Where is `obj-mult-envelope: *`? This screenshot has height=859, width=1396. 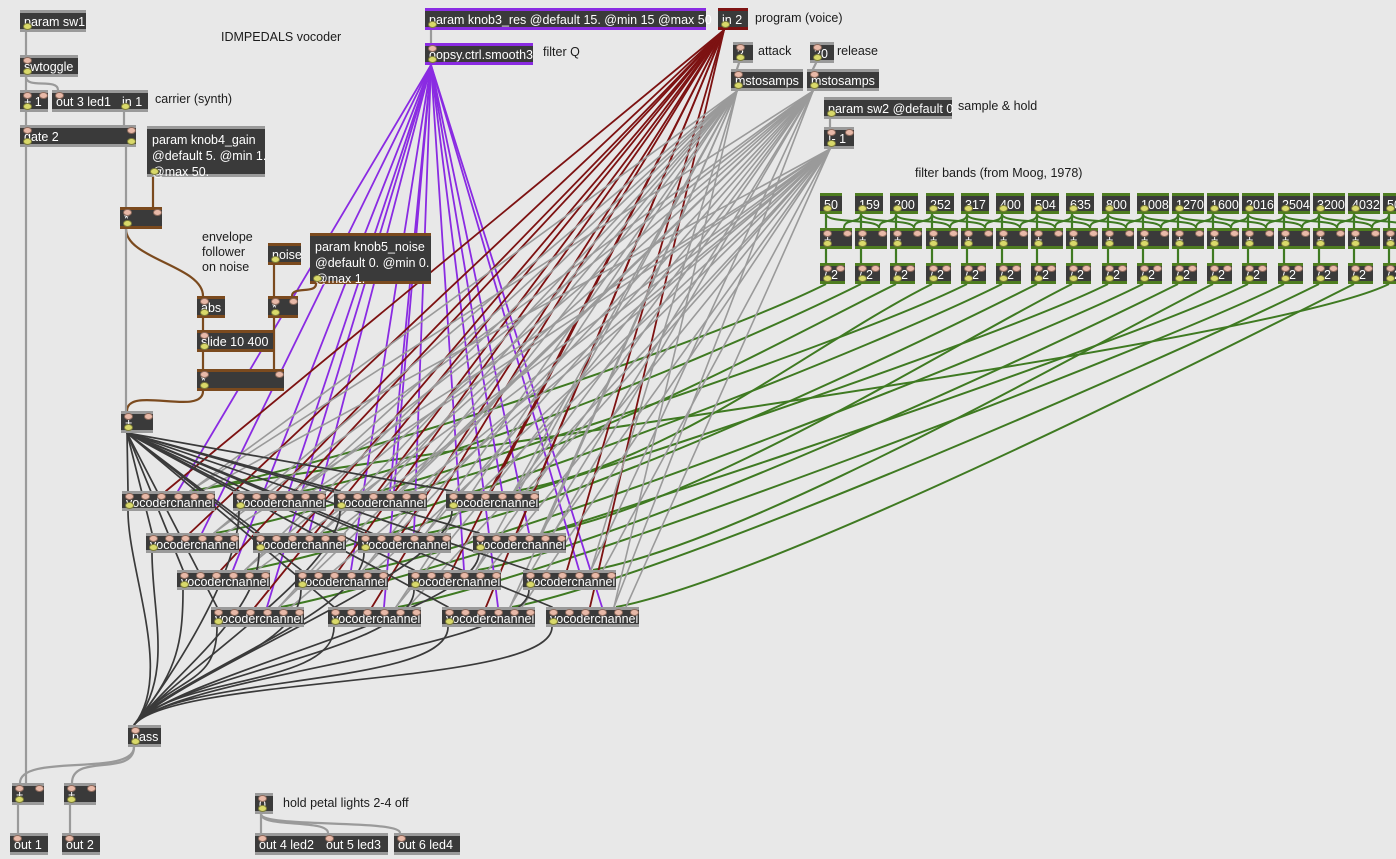 obj-mult-envelope: * is located at coordinates (240, 380).